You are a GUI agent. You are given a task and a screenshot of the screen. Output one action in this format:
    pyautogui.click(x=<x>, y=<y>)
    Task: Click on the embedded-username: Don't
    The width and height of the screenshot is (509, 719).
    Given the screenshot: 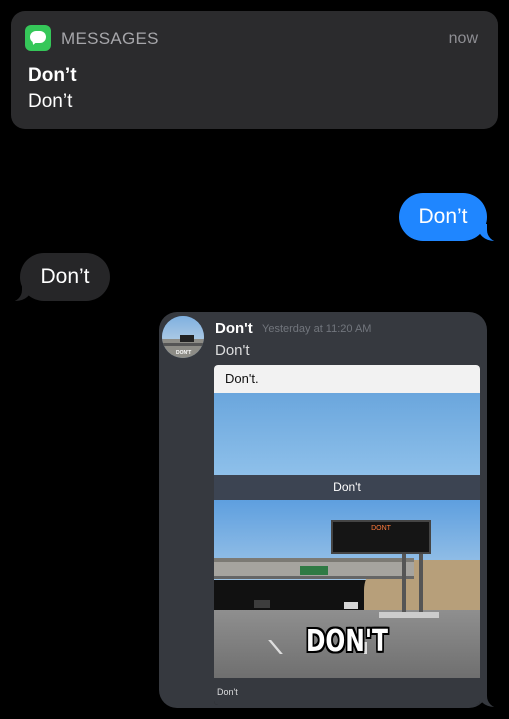 What is the action you would take?
    pyautogui.click(x=234, y=328)
    